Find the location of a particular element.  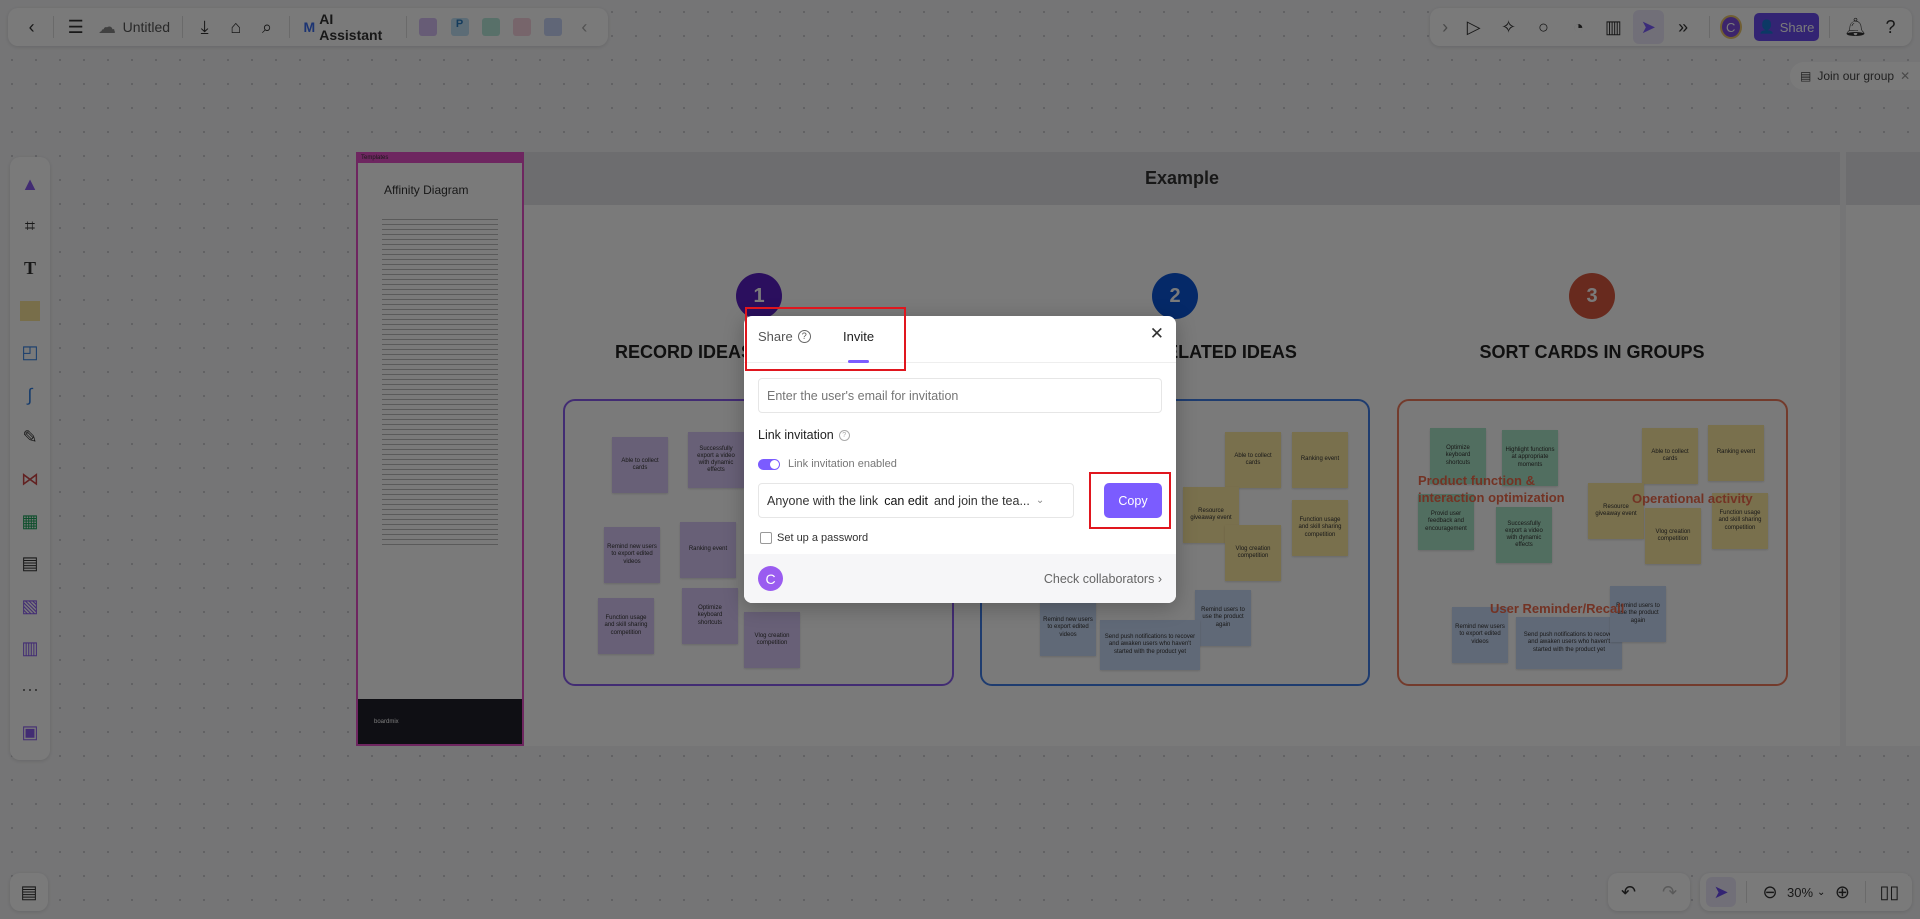

join-group-label: Join our group is located at coordinates (1856, 76).